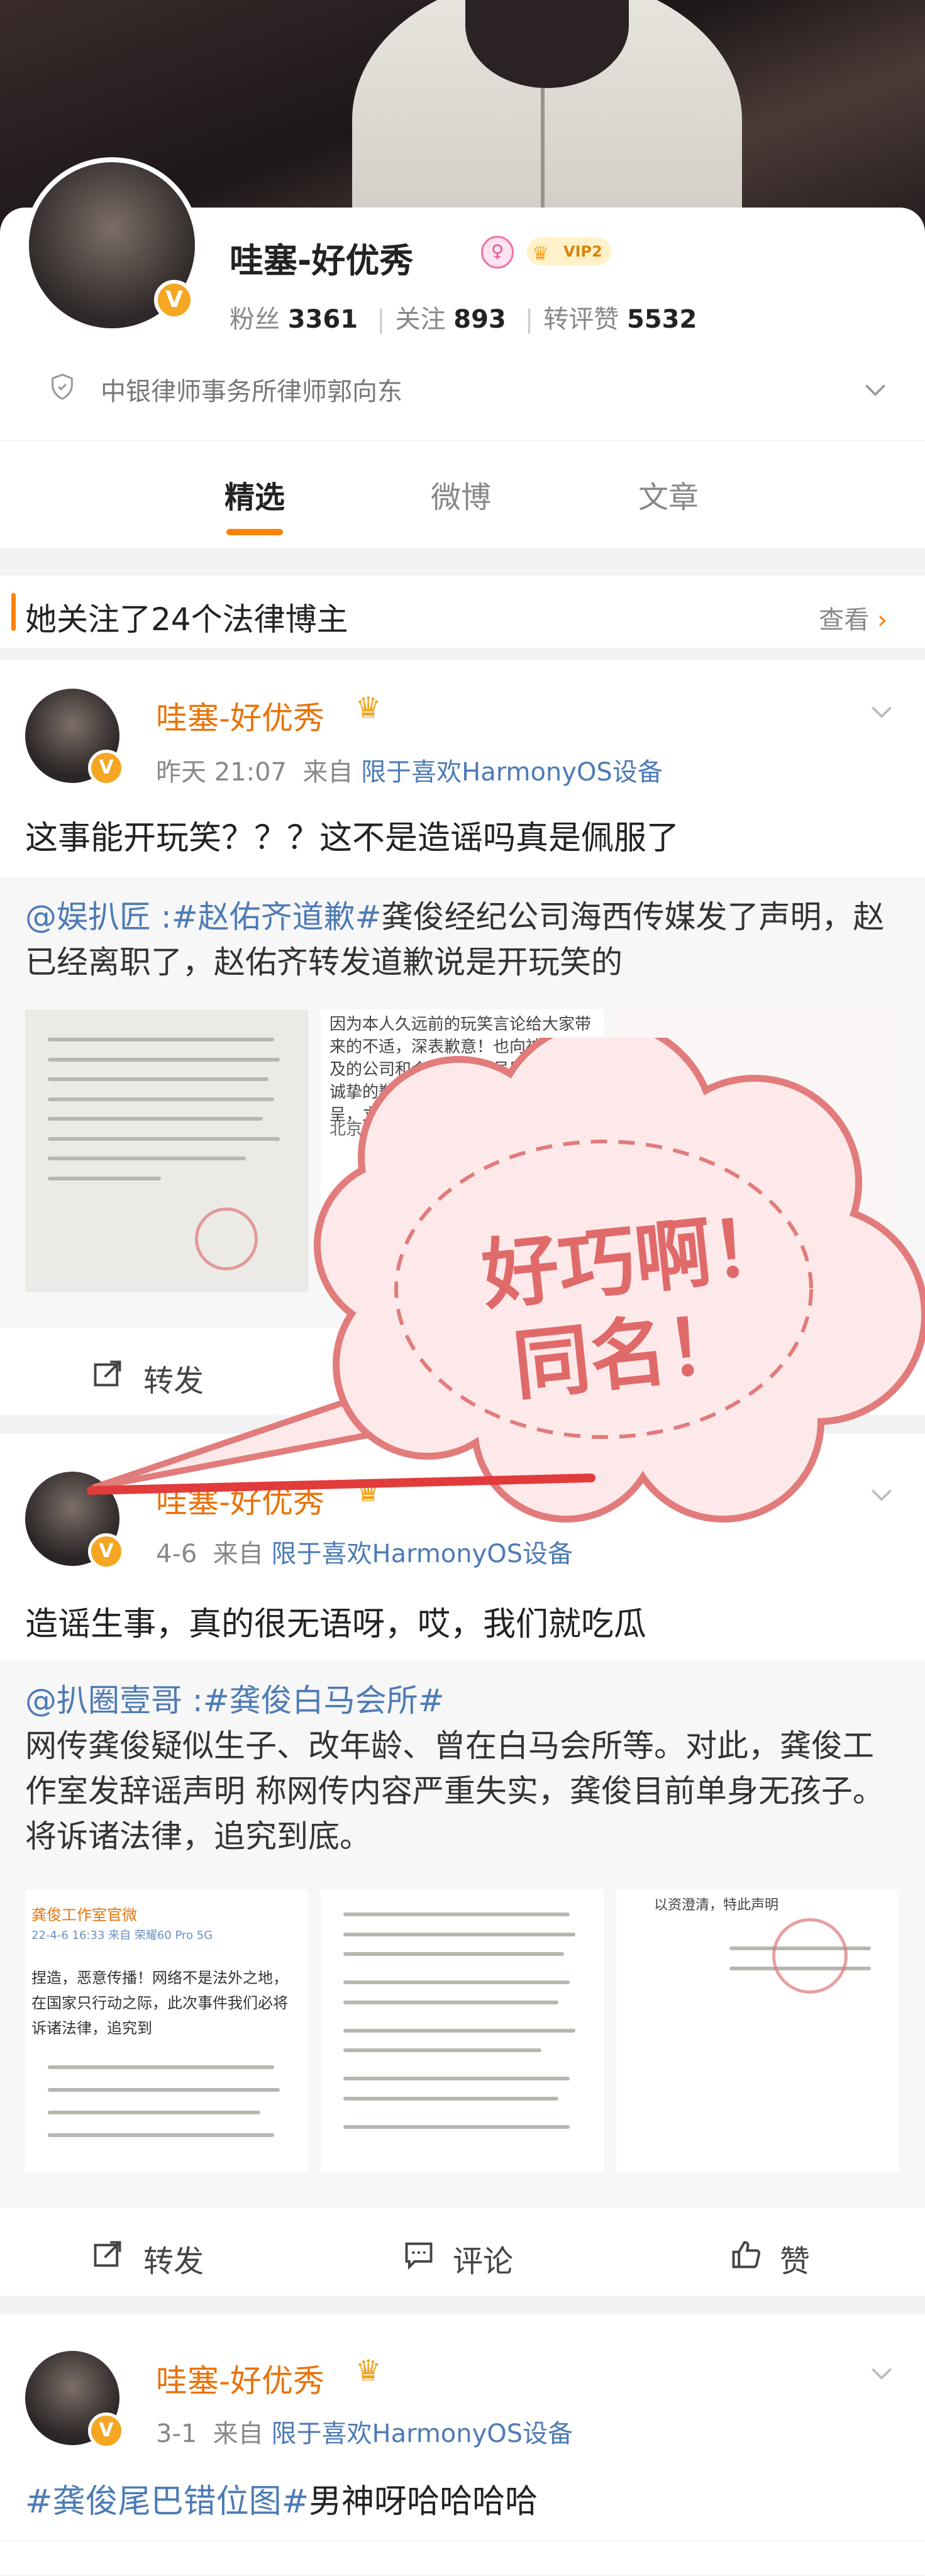  Describe the element at coordinates (757, 2031) in the screenshot. I see `post-image: 以资澄清，特此声明` at that location.